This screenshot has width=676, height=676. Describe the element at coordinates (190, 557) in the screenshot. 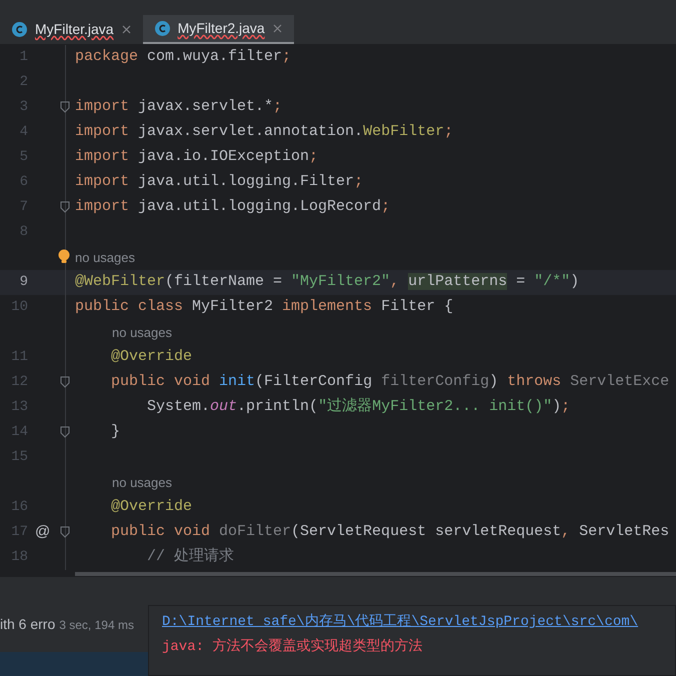

I see `code-line: // 处理请求` at that location.